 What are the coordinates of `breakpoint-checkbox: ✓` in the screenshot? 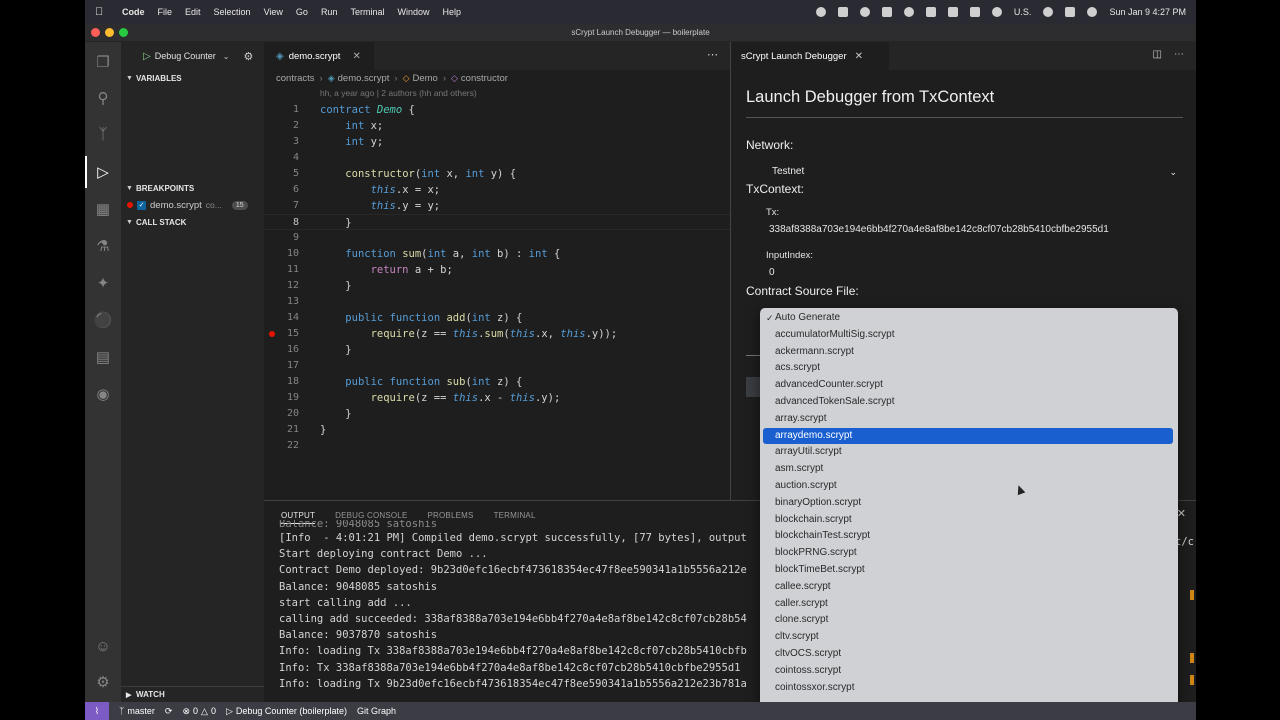 It's located at (141, 205).